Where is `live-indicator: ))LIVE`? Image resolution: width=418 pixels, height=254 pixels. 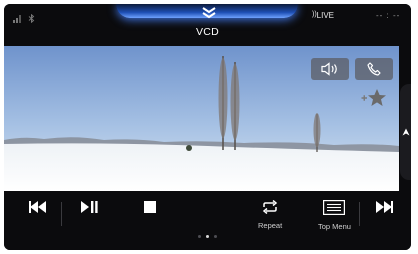
live-indicator: ))LIVE is located at coordinates (323, 15).